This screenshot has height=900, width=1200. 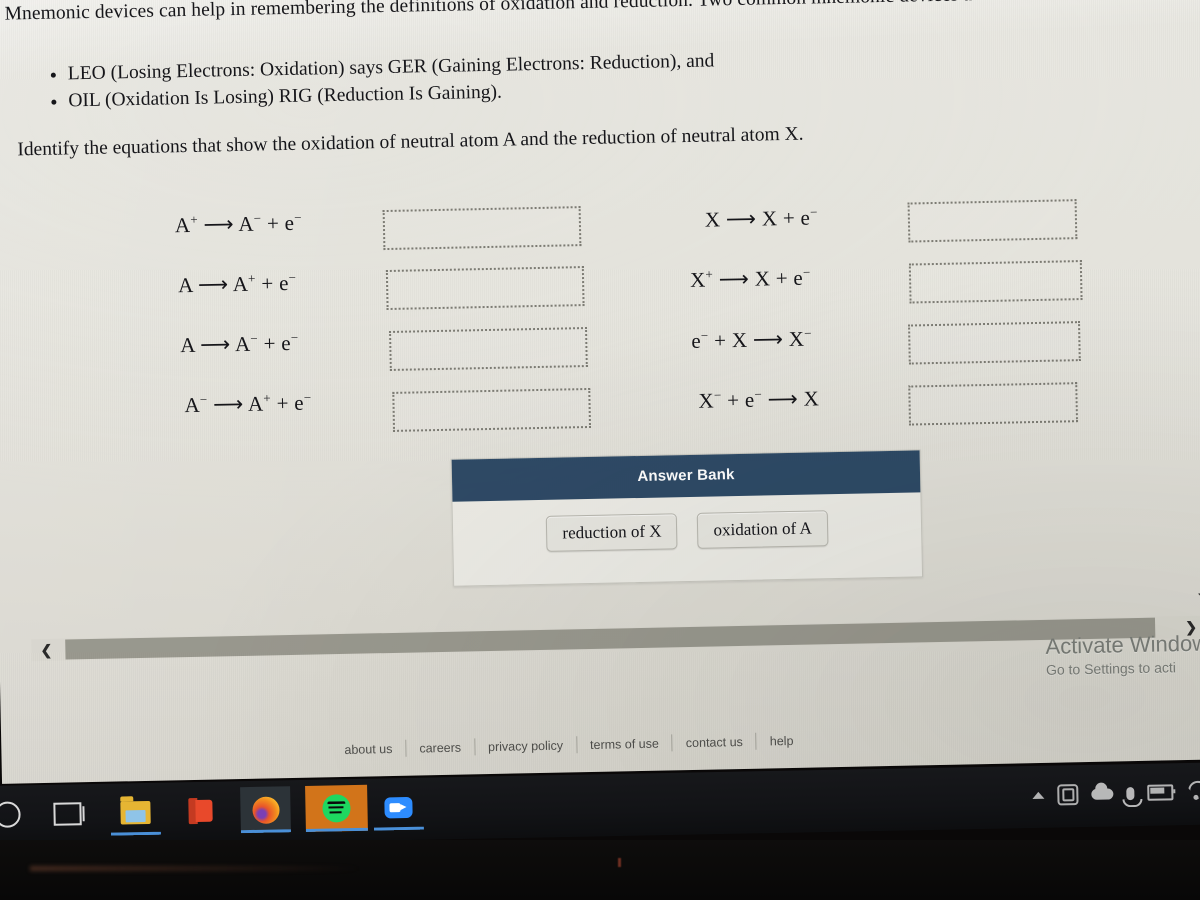 What do you see at coordinates (1038, 795) in the screenshot?
I see `show-hidden-icons-icon` at bounding box center [1038, 795].